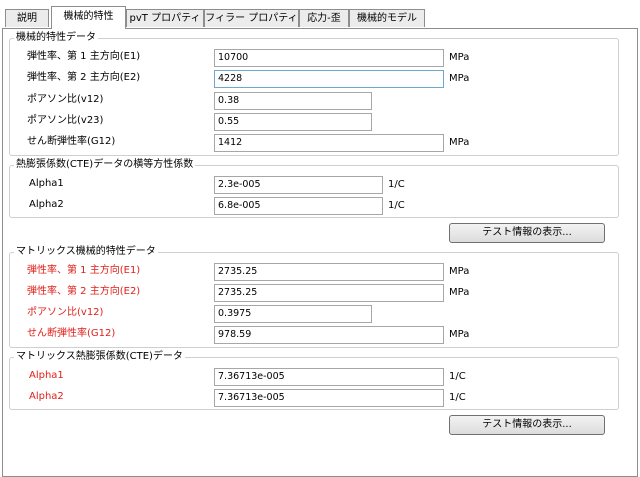  What do you see at coordinates (329, 58) in the screenshot?
I see `e1-input: 10700` at bounding box center [329, 58].